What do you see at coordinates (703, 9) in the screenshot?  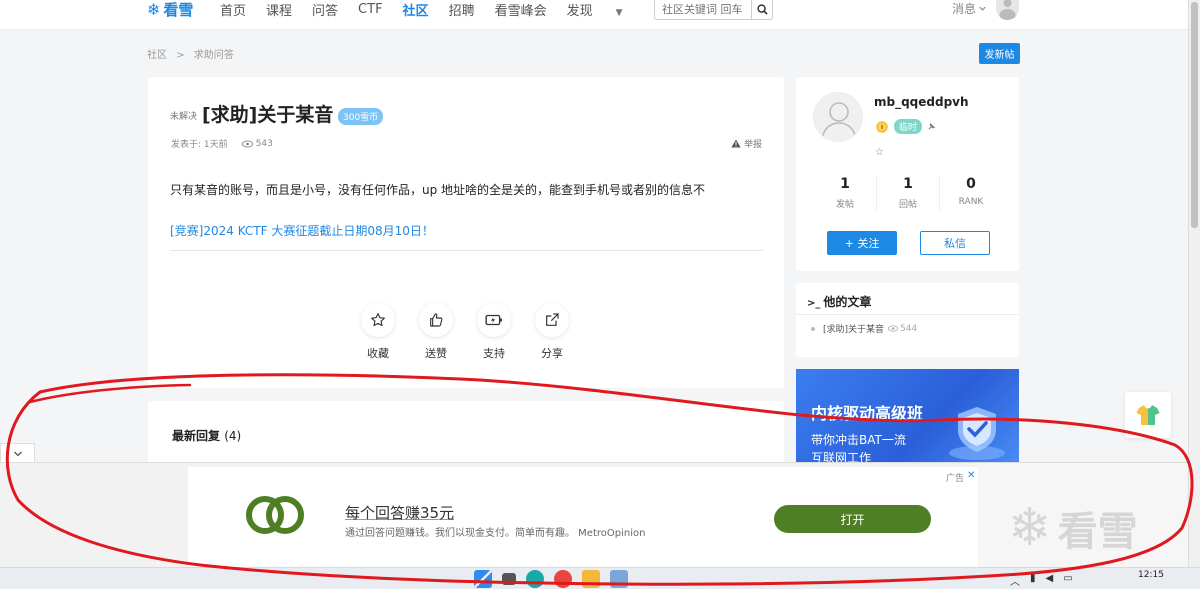 I see `search-input` at bounding box center [703, 9].